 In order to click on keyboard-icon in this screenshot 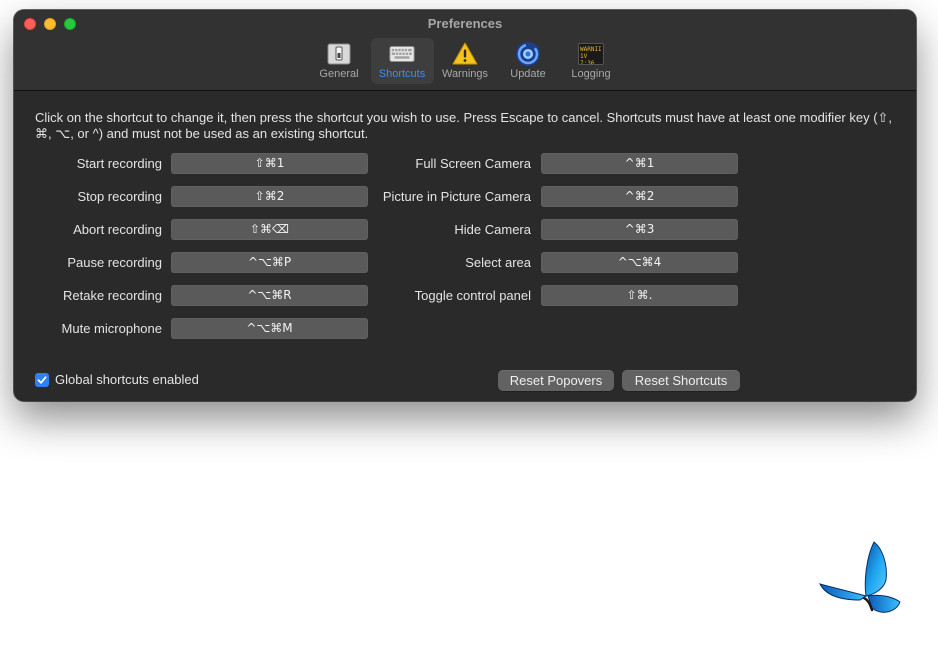, I will do `click(402, 54)`.